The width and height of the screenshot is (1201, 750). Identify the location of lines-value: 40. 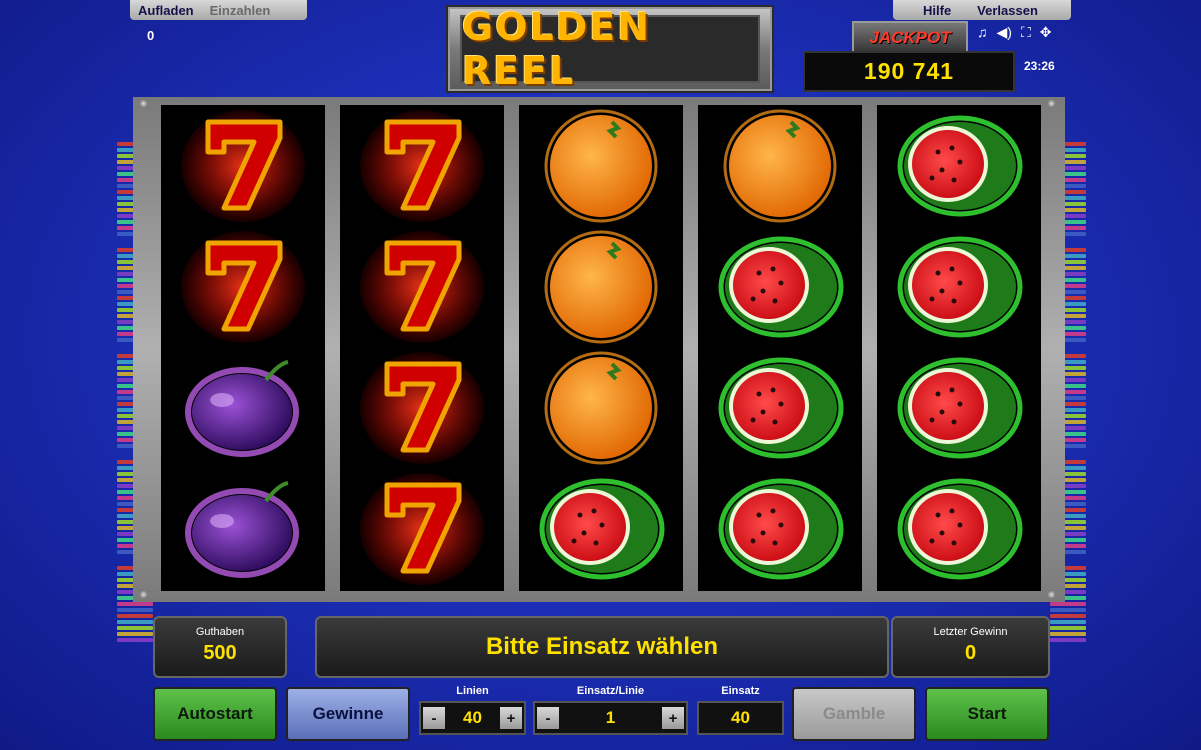
(472, 717).